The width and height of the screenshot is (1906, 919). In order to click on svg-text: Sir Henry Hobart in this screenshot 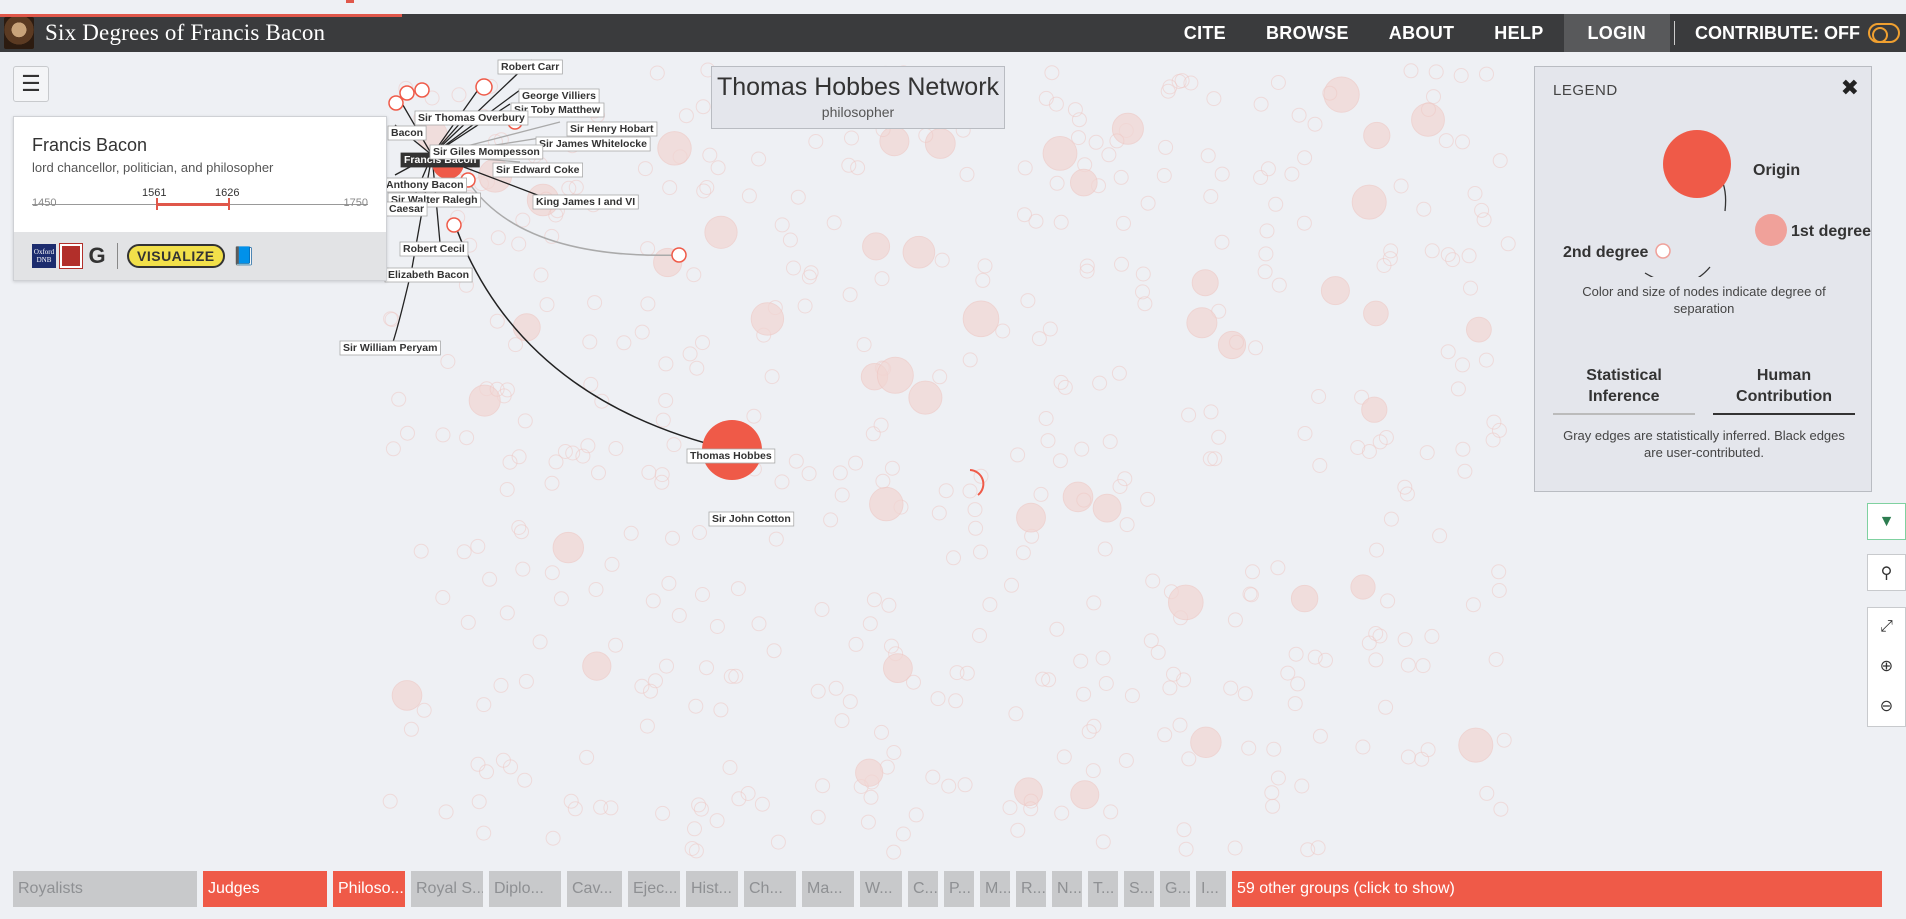, I will do `click(612, 129)`.